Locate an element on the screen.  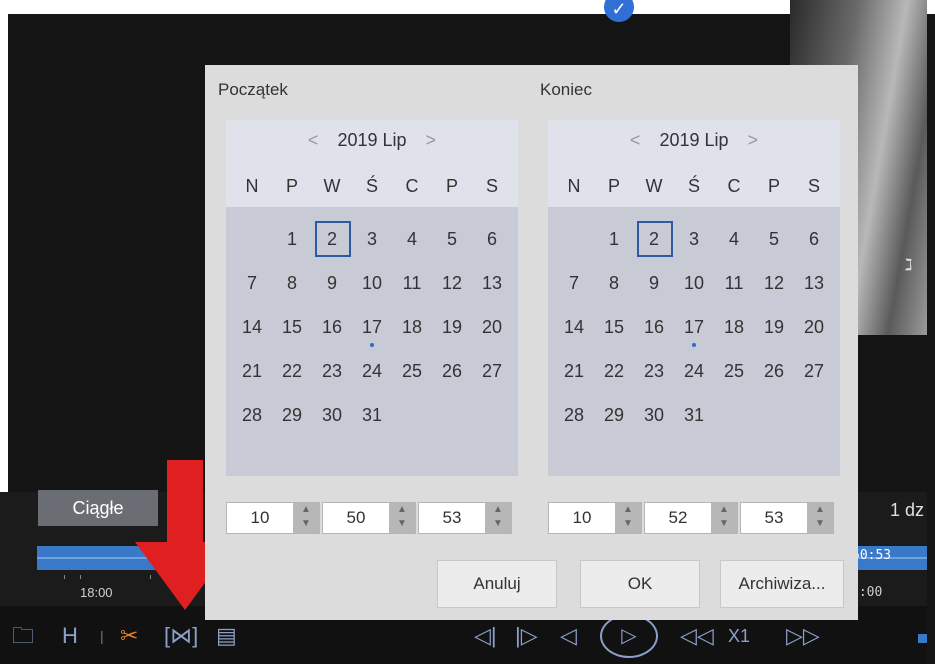
cancel-button: Anuluj is located at coordinates (497, 584).